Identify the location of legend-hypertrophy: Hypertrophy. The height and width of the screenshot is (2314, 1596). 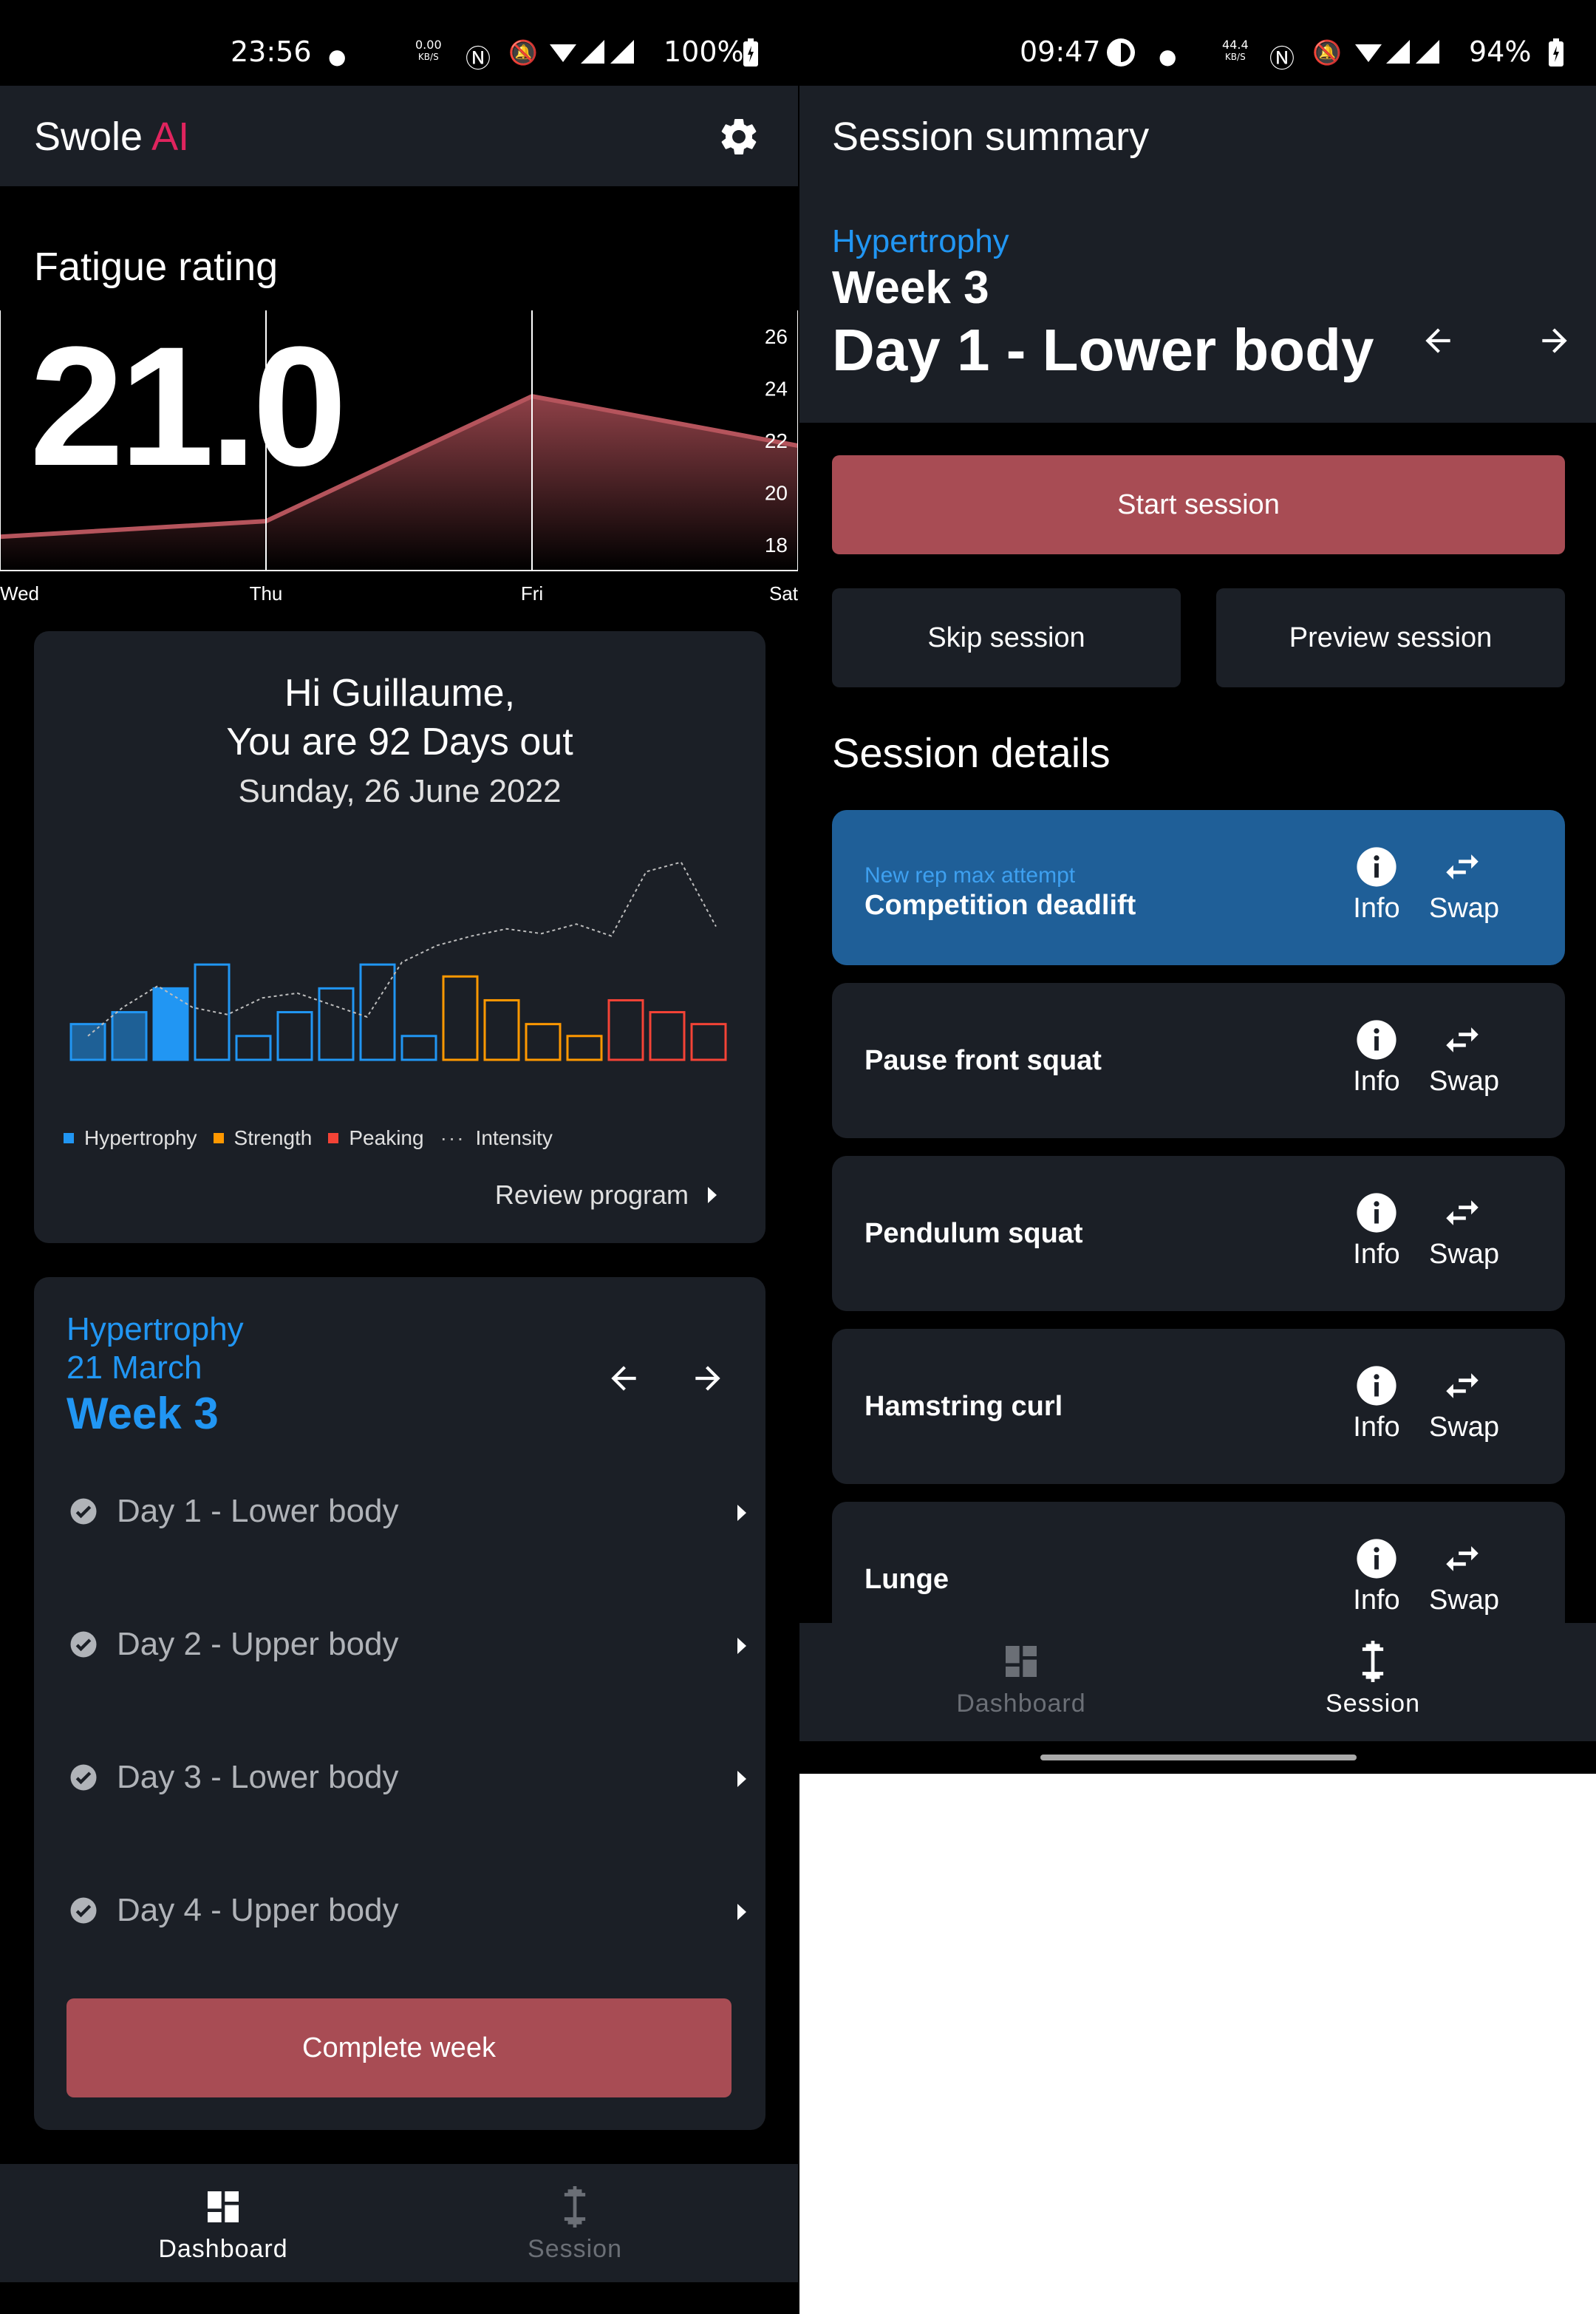
(140, 1137).